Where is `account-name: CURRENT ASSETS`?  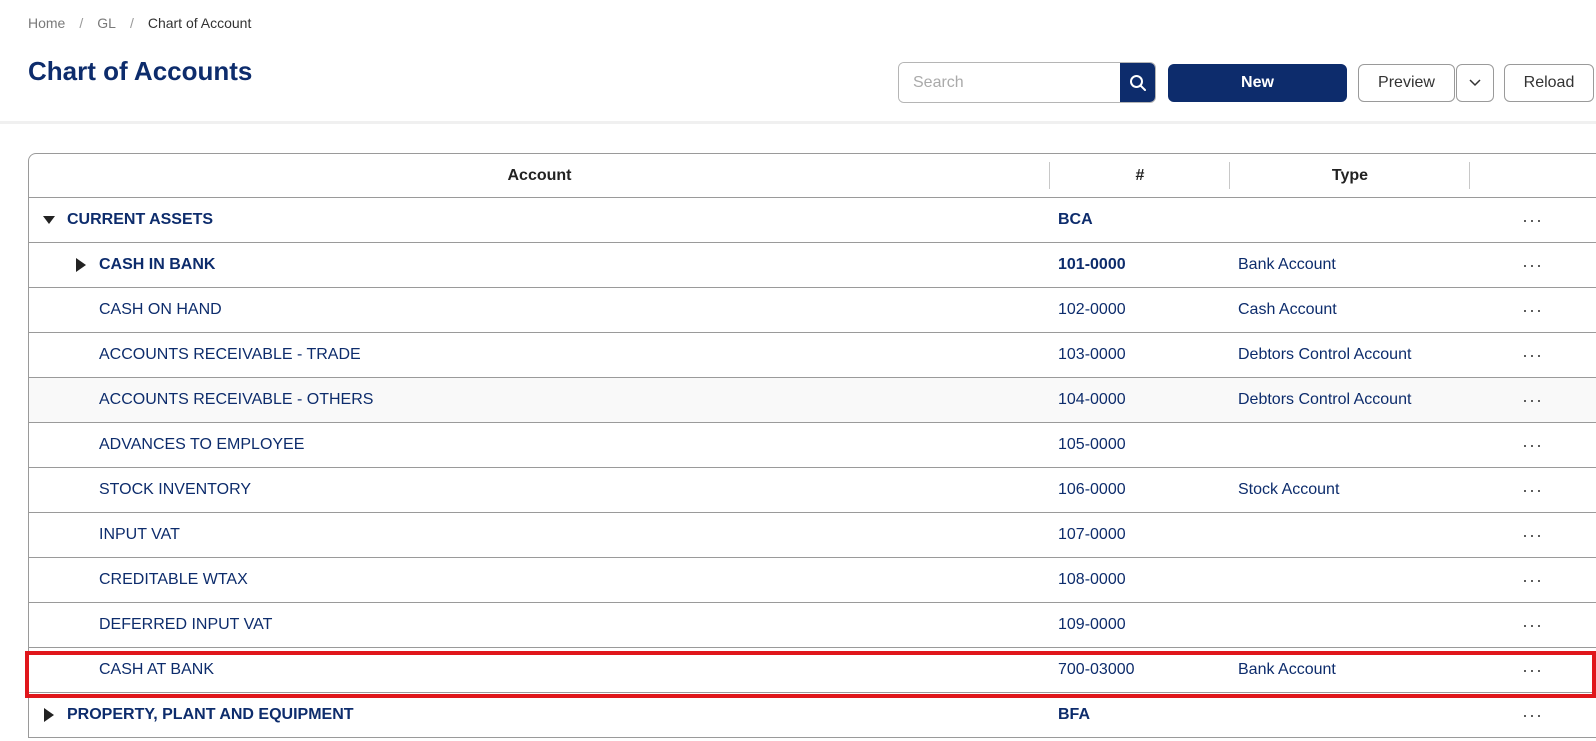 account-name: CURRENT ASSETS is located at coordinates (140, 220).